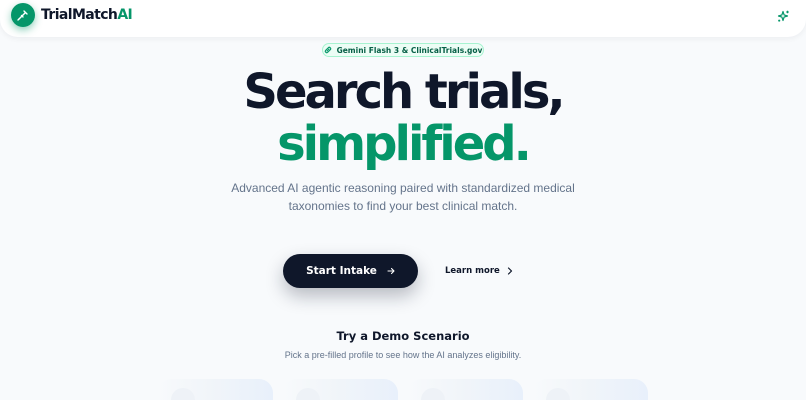 Image resolution: width=806 pixels, height=400 pixels. What do you see at coordinates (472, 271) in the screenshot?
I see `learn-more-label: Learn more` at bounding box center [472, 271].